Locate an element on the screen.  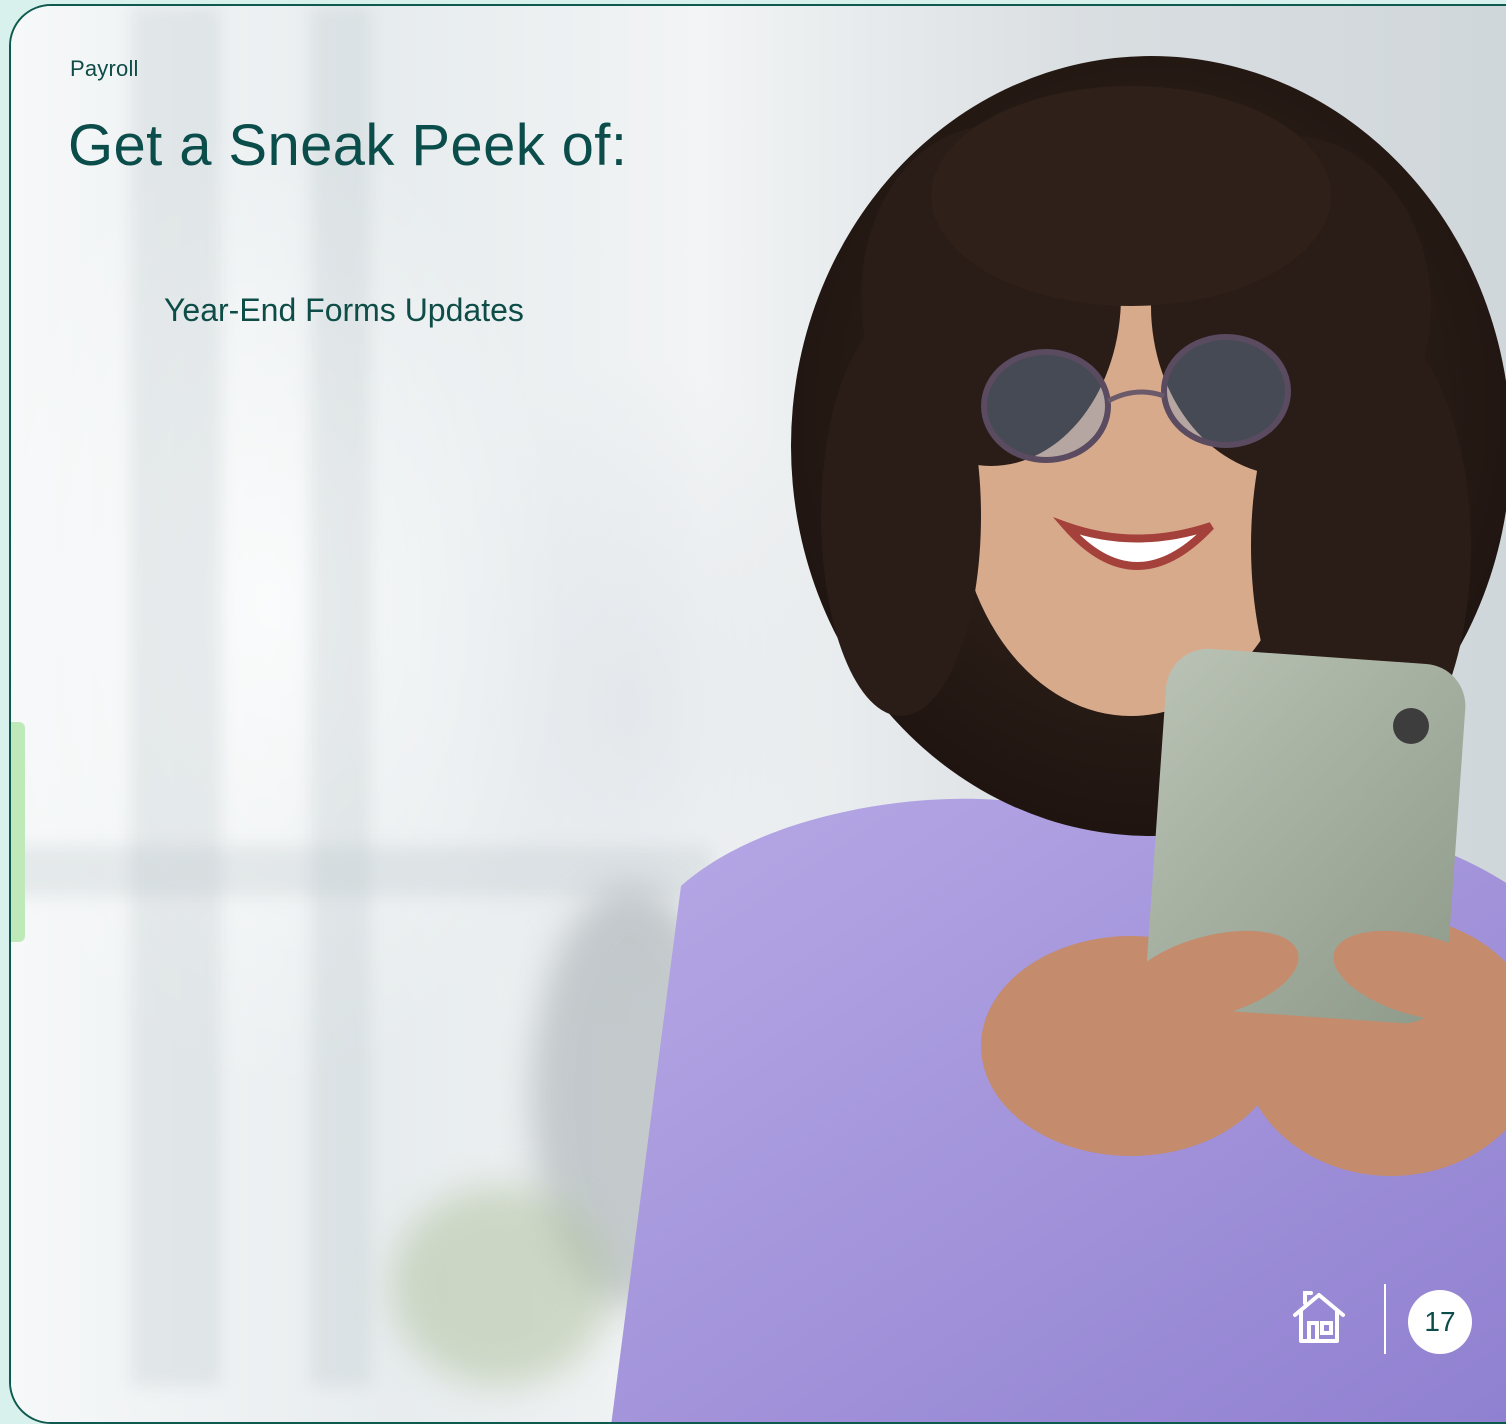
footer-divider is located at coordinates (1385, 1319).